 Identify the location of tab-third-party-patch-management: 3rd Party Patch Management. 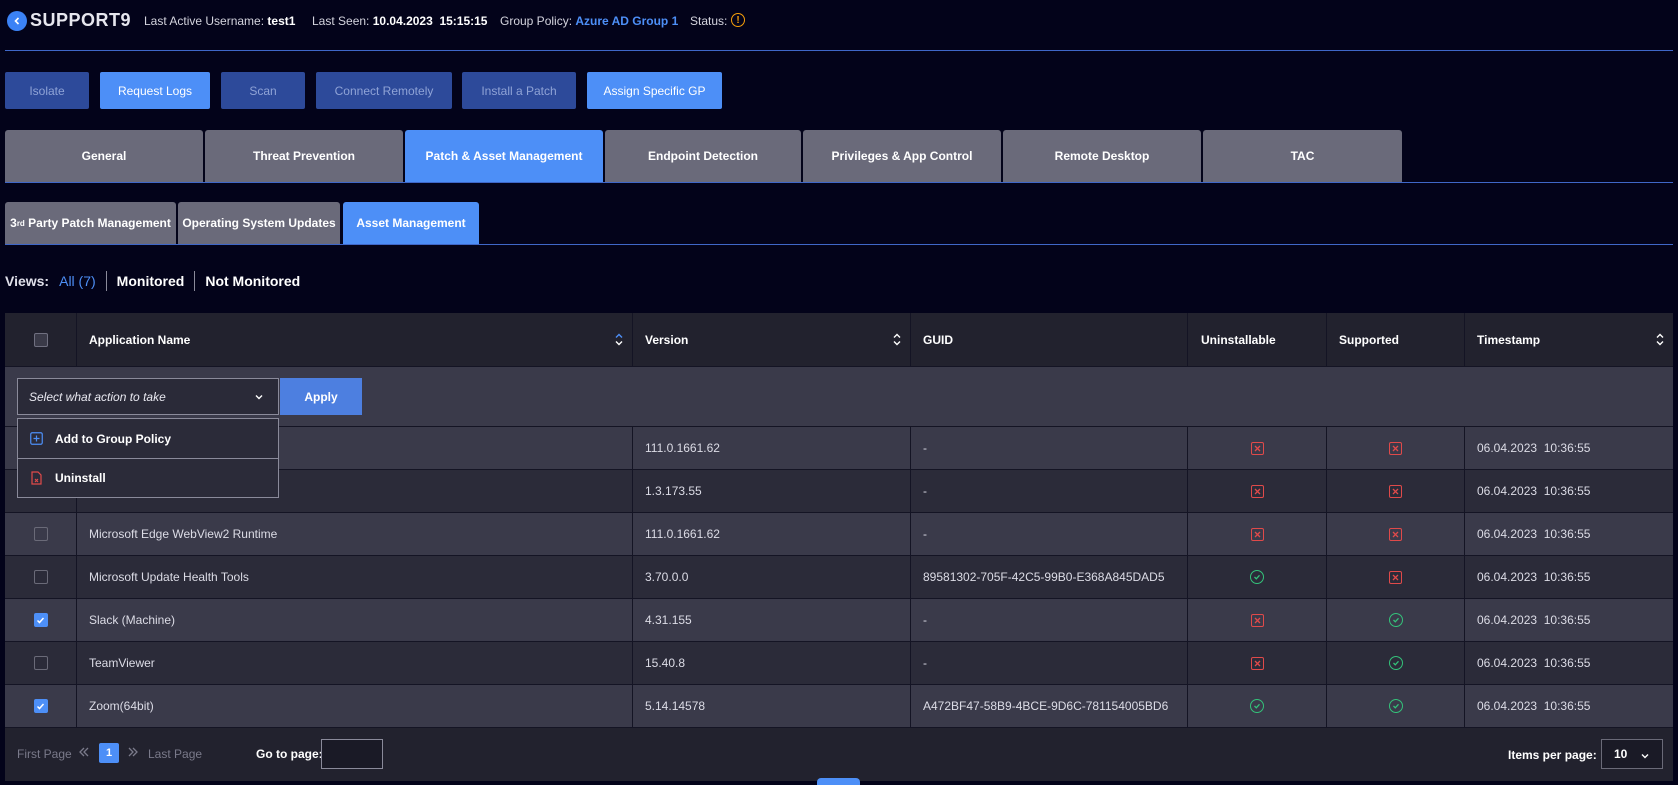
(90, 223).